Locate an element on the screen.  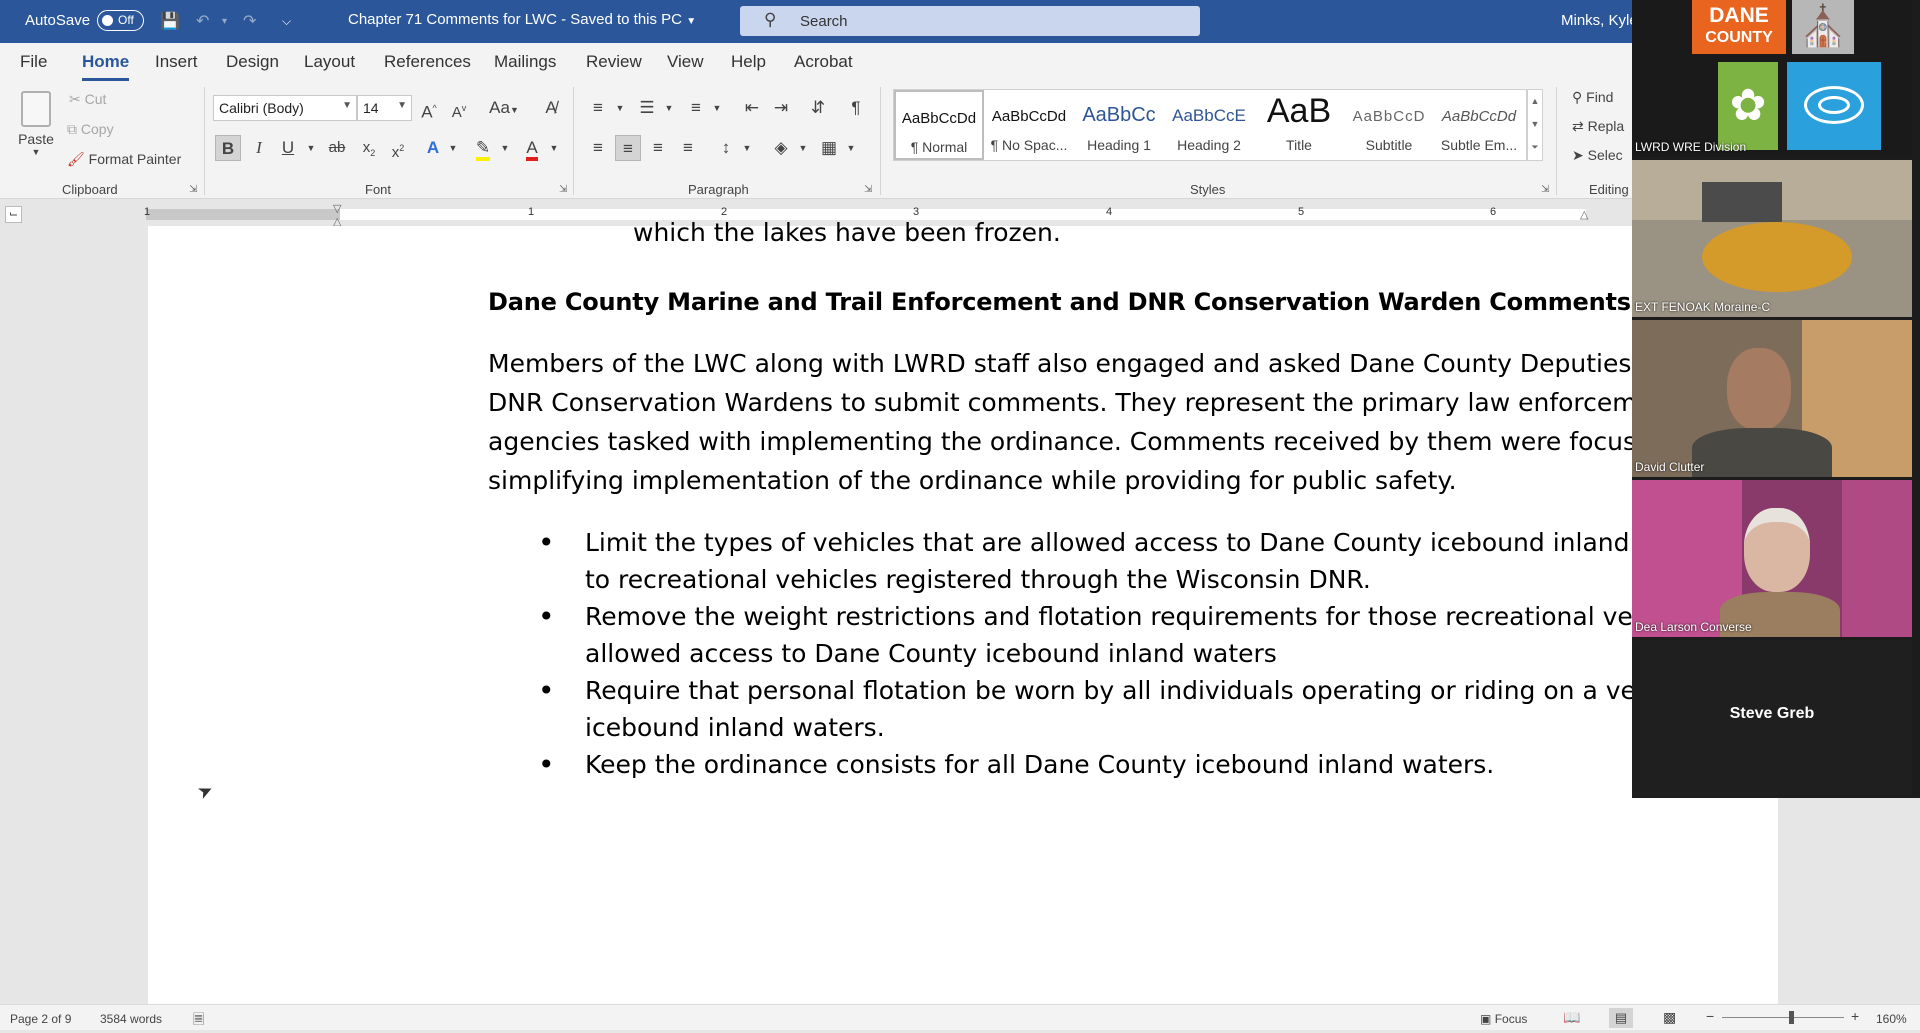
select-button: ➤ Selec is located at coordinates (1597, 155).